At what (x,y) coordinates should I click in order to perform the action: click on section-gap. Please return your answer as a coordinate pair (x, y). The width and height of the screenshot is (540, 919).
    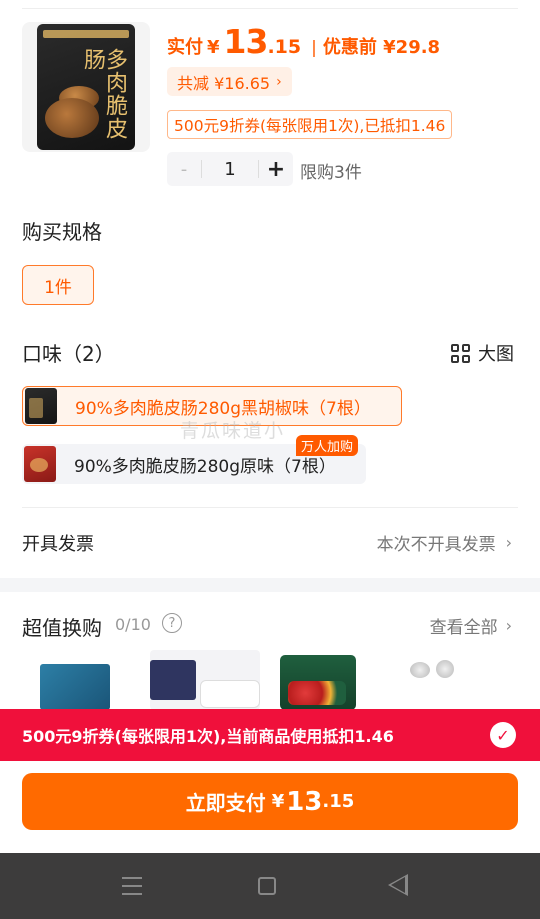
    Looking at the image, I should click on (270, 585).